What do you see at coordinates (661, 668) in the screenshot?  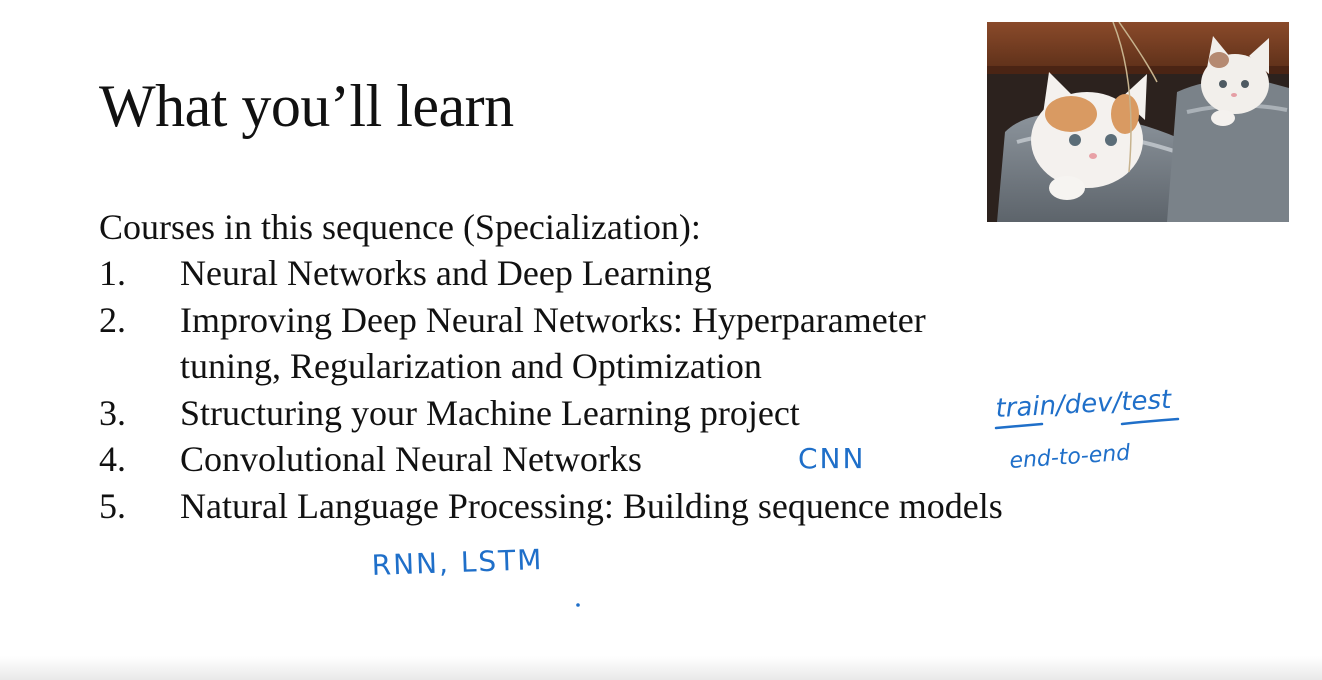 I see `bottom-shadow-bar` at bounding box center [661, 668].